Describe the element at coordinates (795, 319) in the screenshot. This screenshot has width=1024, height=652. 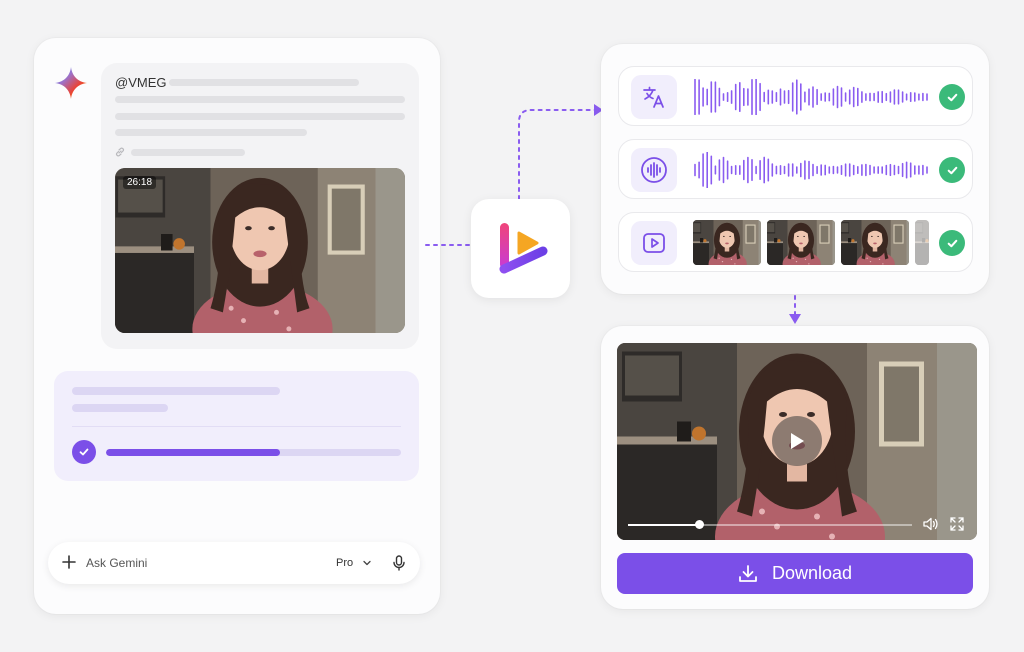
I see `arrow-down-icon` at that location.